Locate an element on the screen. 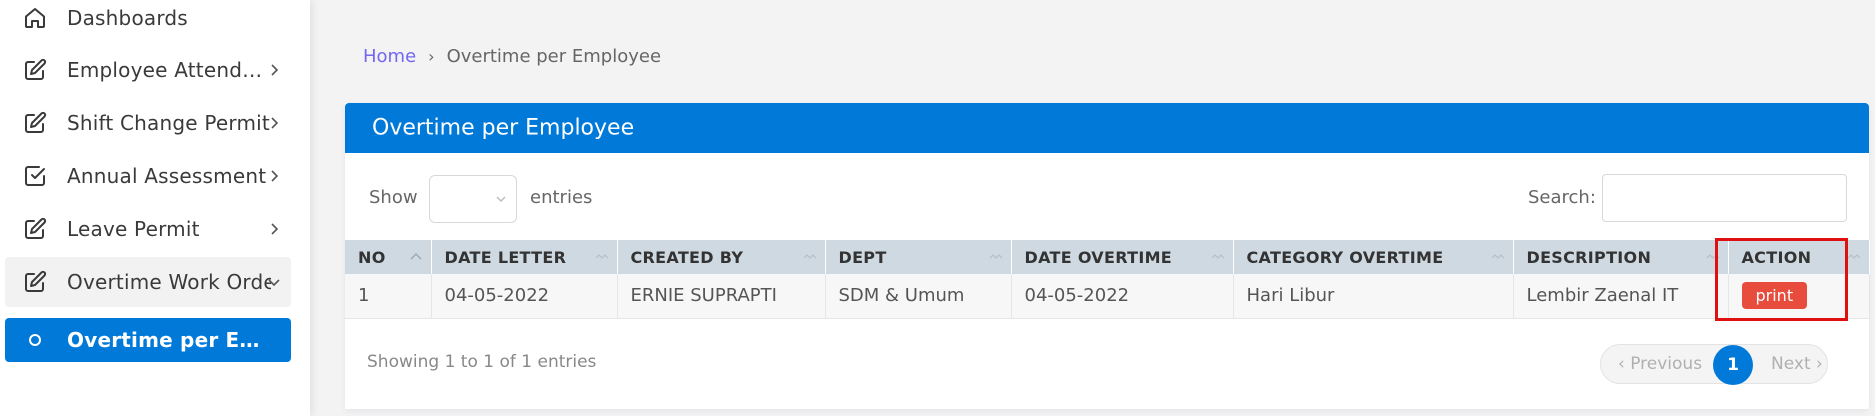  sidebar-item-label: Annual Assessment is located at coordinates (167, 176).